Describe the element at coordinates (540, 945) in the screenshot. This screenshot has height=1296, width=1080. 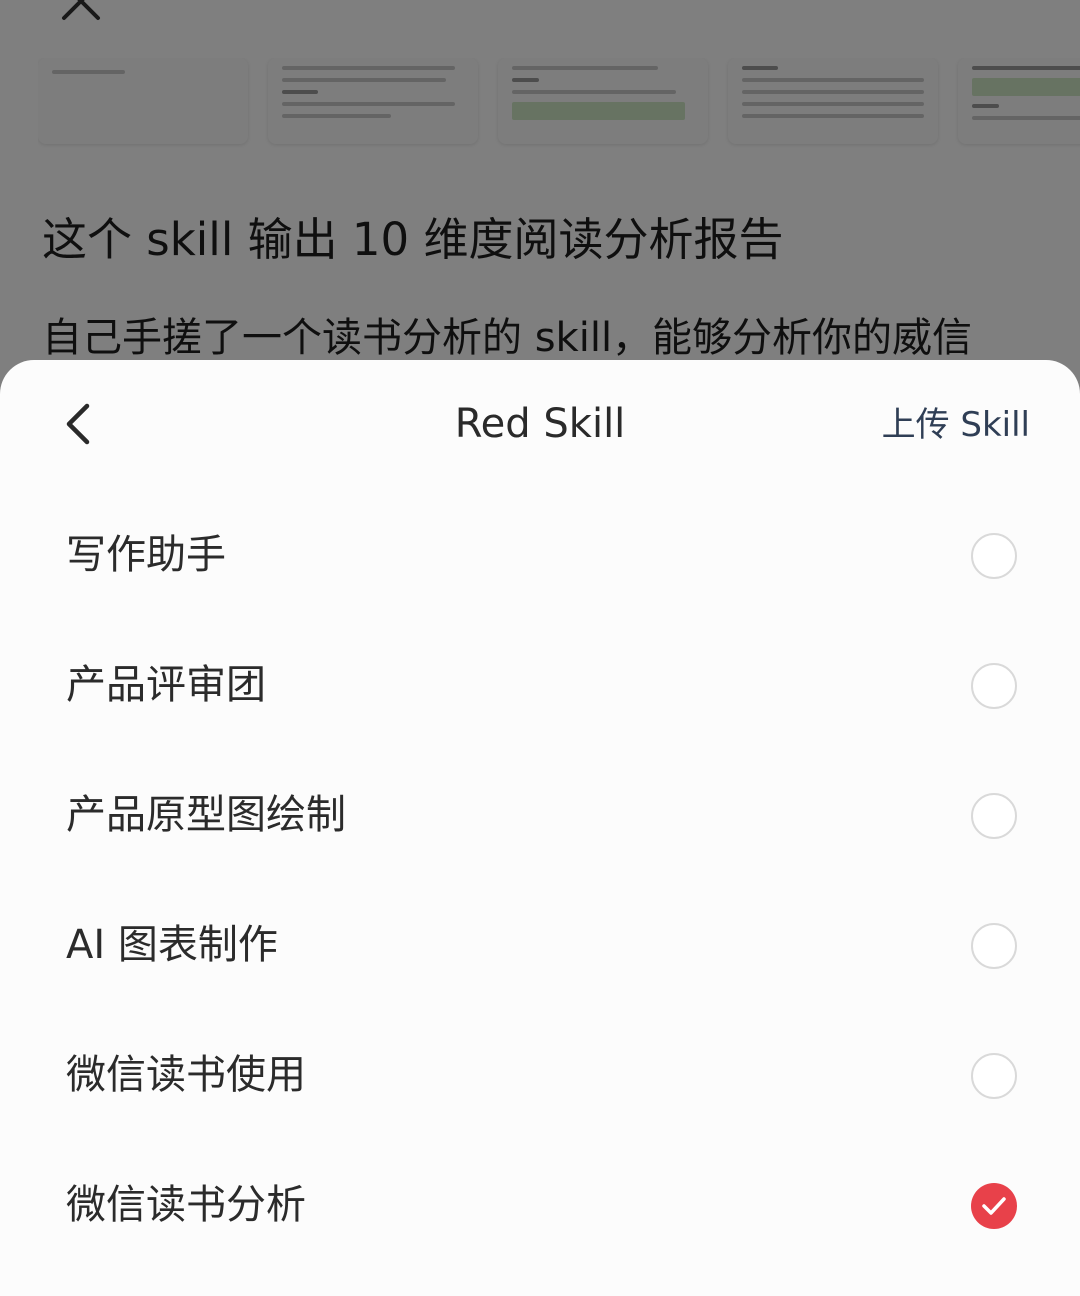
I see `skill-item: AI 图表制作` at that location.